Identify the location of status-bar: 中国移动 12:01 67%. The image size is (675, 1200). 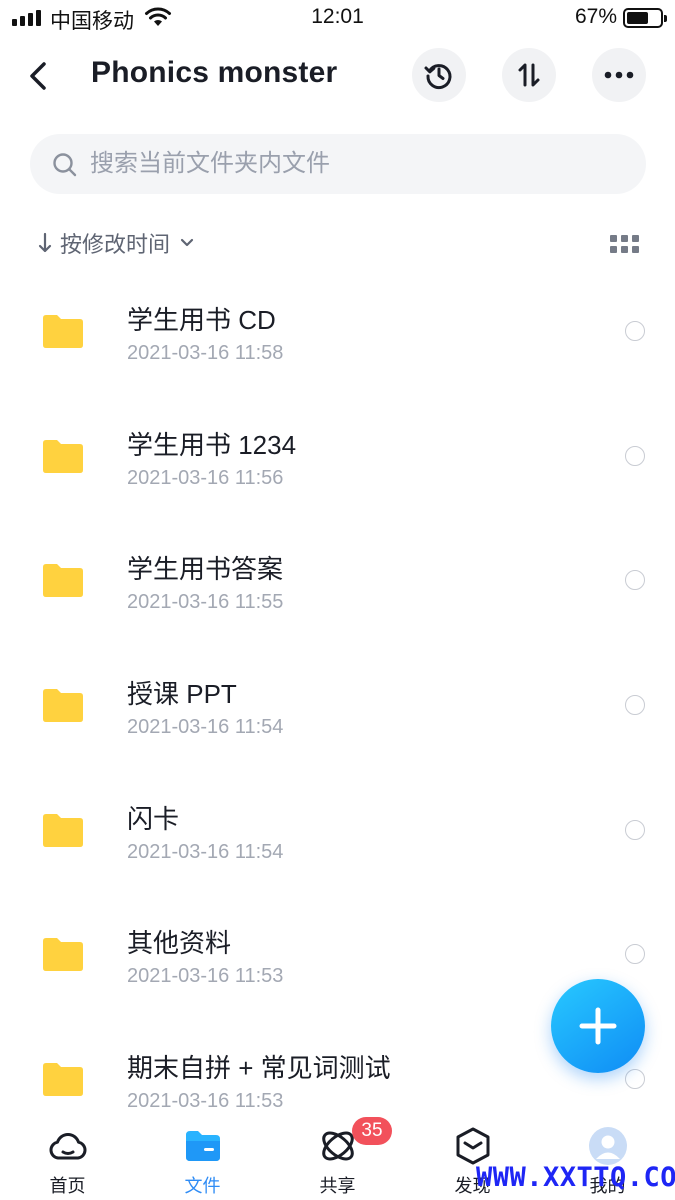
(337, 18).